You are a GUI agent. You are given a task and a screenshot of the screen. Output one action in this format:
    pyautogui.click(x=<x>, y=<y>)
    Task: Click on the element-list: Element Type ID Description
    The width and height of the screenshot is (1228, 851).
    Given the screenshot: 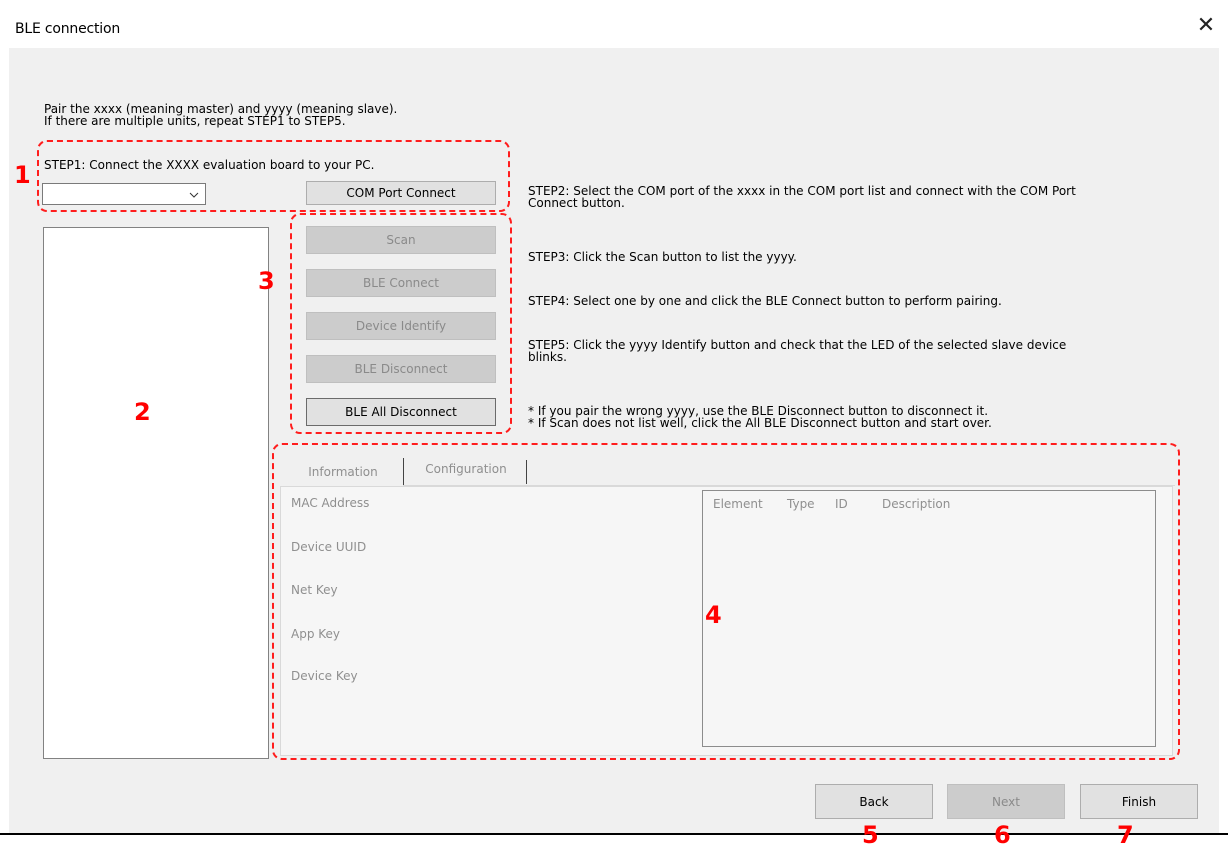 What is the action you would take?
    pyautogui.click(x=929, y=618)
    